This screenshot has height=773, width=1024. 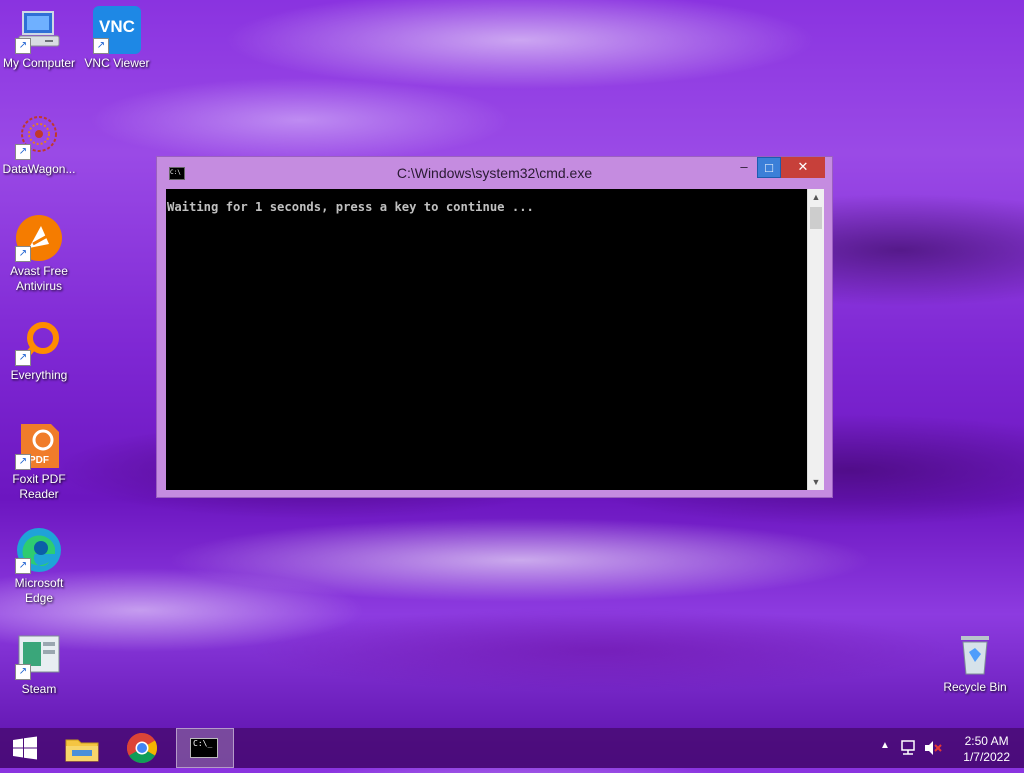 I want to click on file-explorer-icon, so click(x=82, y=750).